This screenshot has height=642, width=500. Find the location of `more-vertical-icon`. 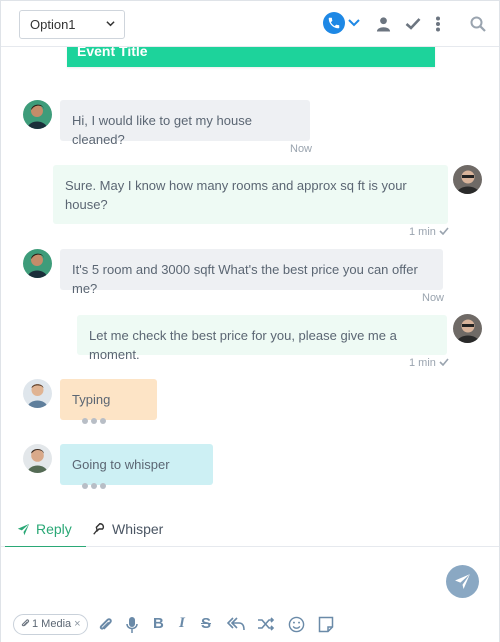

more-vertical-icon is located at coordinates (438, 24).